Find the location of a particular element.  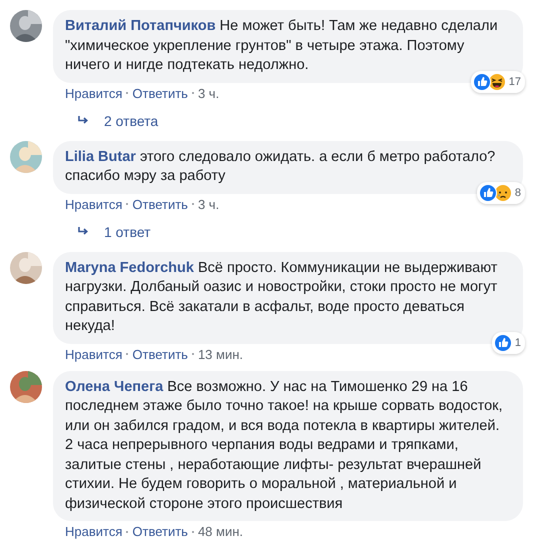

view-replies-link: 1 ответ is located at coordinates (317, 232).